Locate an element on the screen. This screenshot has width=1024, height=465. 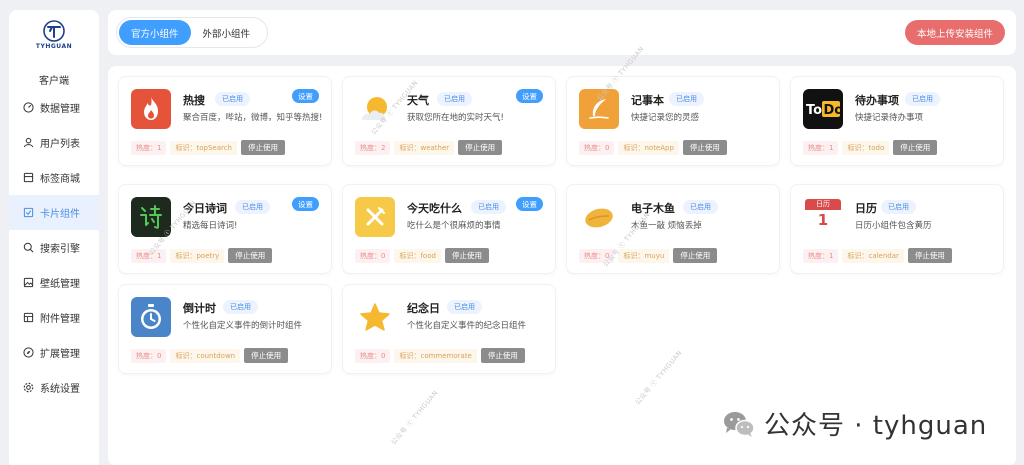
id-badge: 标识： weather is located at coordinates (424, 147).